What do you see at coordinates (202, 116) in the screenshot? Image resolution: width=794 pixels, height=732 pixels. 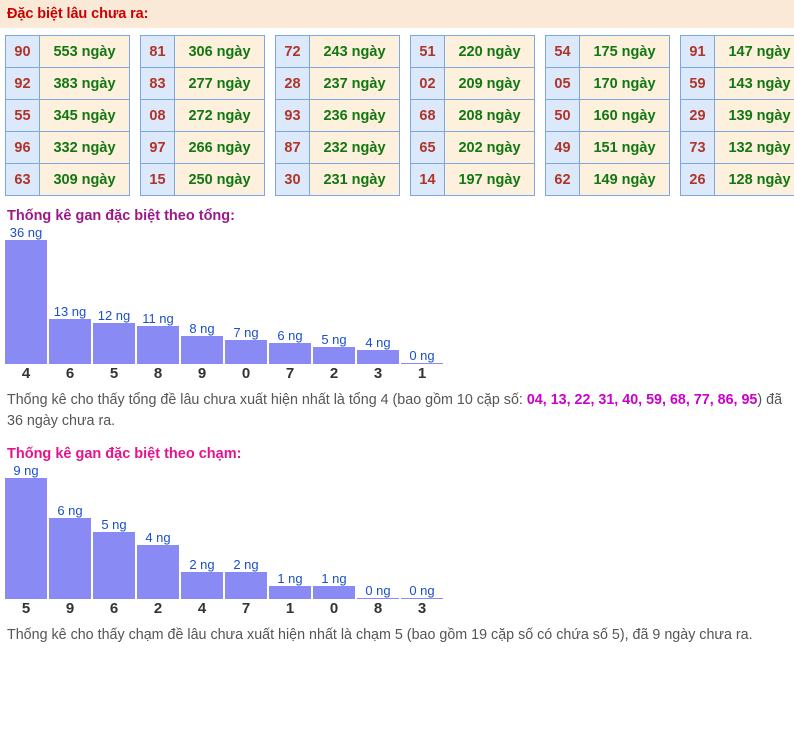 I see `table-row: 08 272 ngày` at bounding box center [202, 116].